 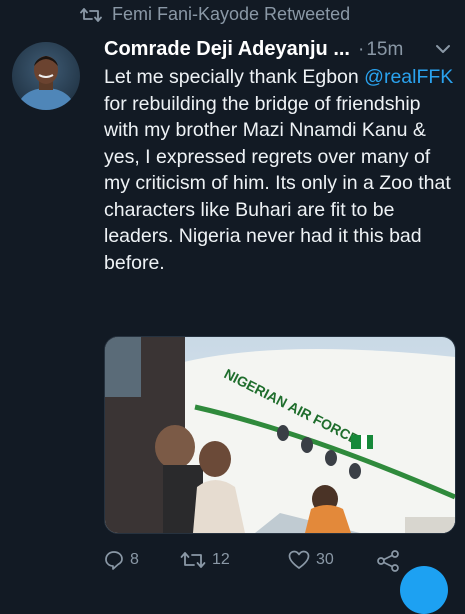 I want to click on author-avatar, so click(x=46, y=76).